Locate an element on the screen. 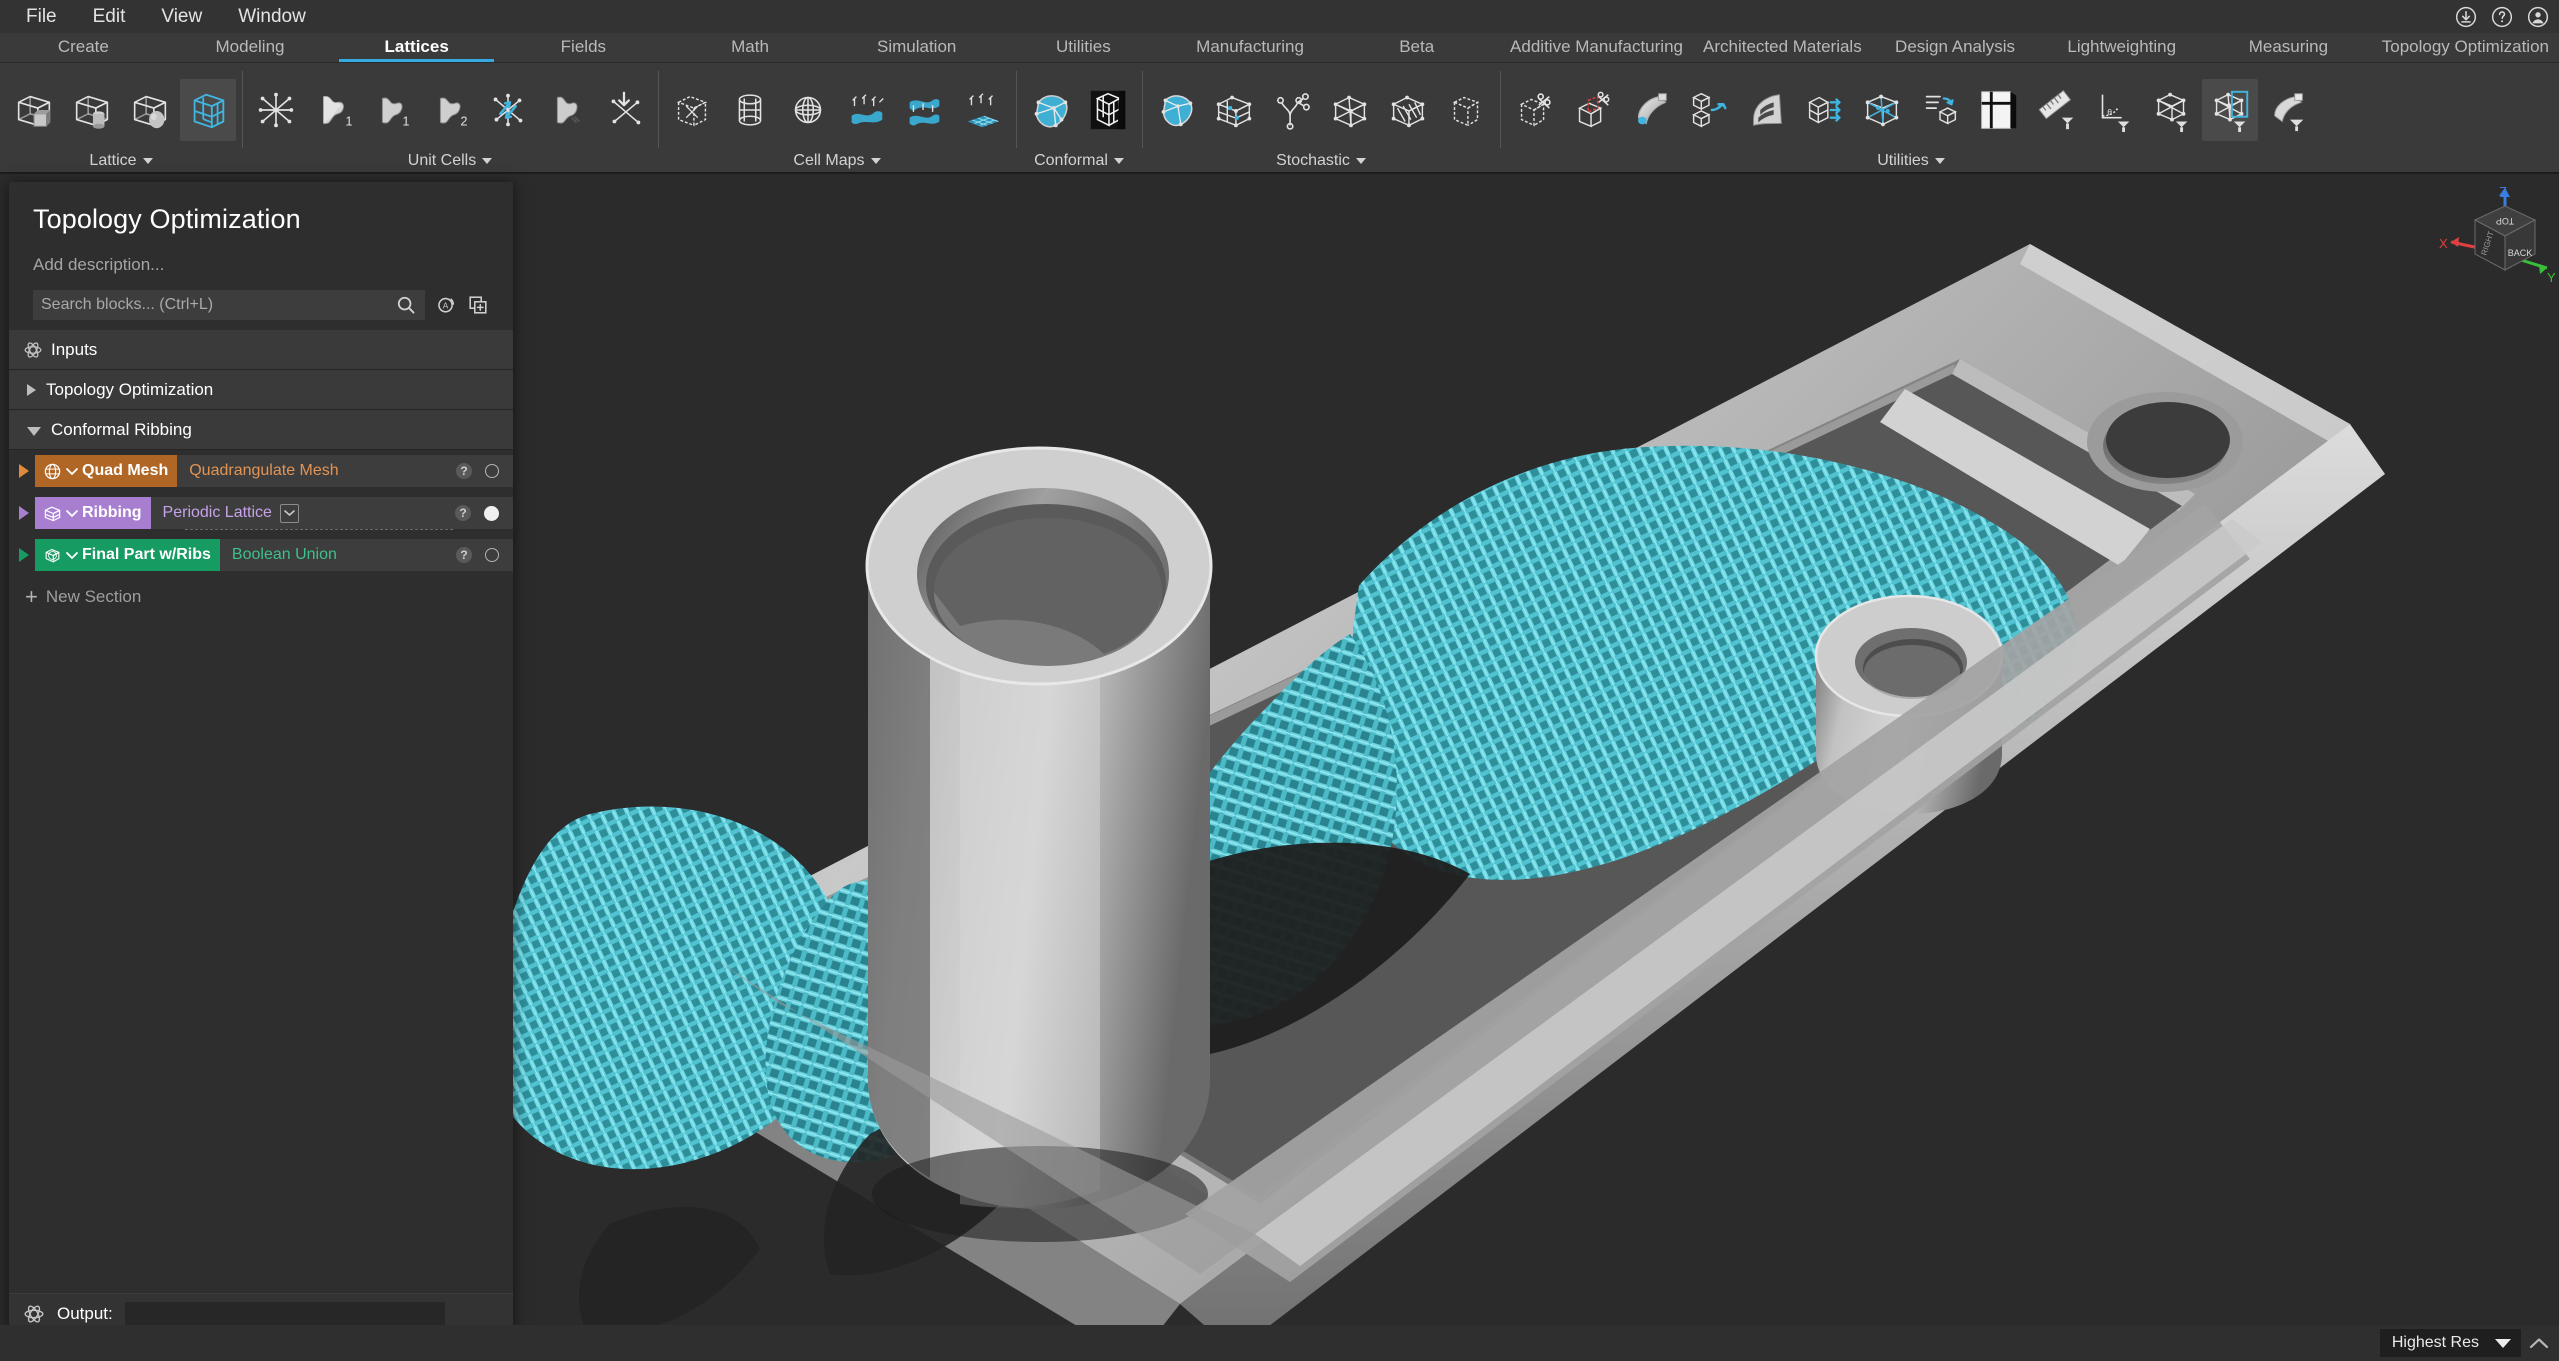  lattice-inspect-icon is located at coordinates (2172, 110).